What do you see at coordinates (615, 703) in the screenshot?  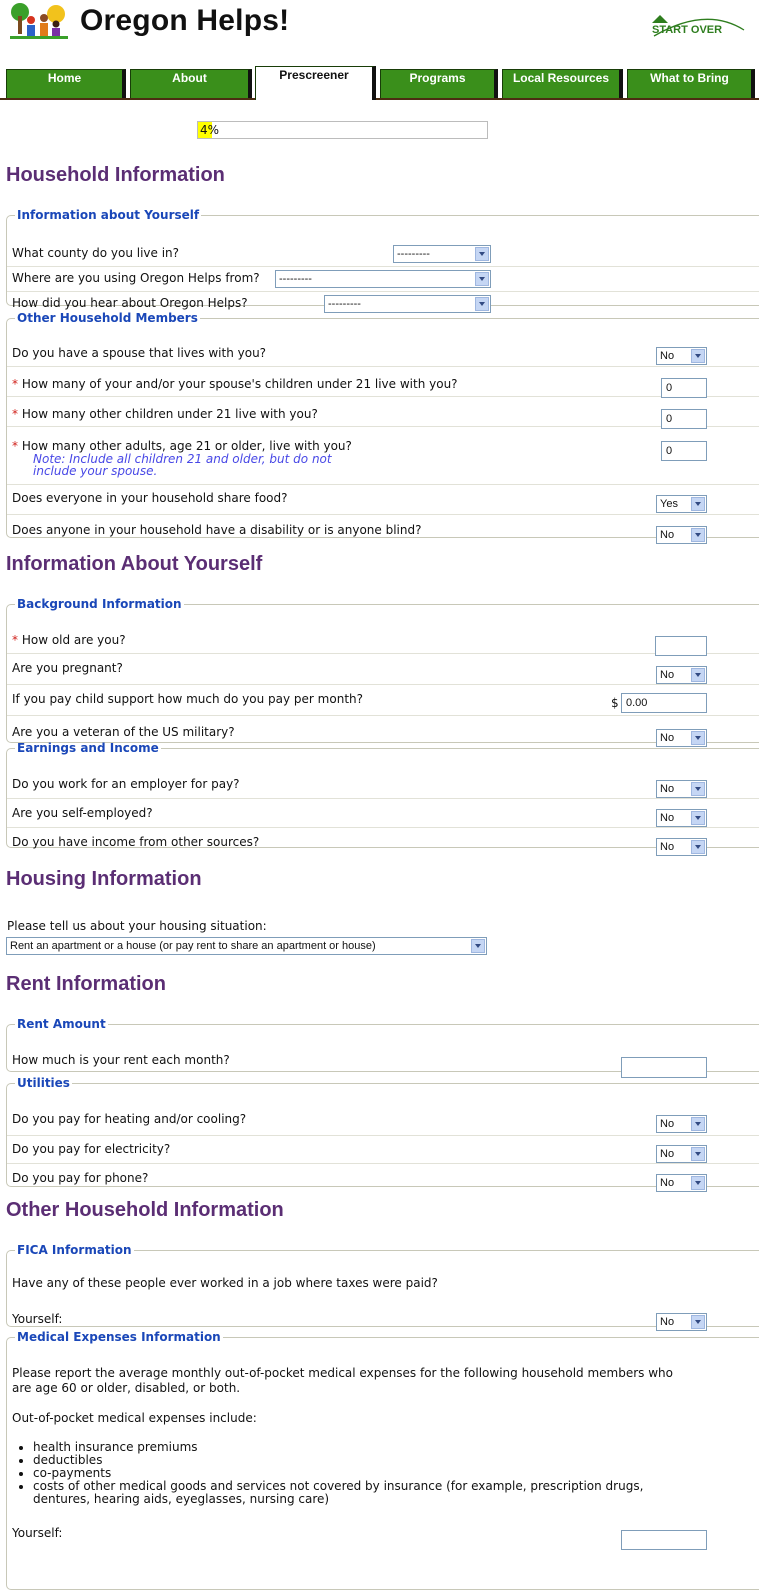 I see `currency-symbol: $` at bounding box center [615, 703].